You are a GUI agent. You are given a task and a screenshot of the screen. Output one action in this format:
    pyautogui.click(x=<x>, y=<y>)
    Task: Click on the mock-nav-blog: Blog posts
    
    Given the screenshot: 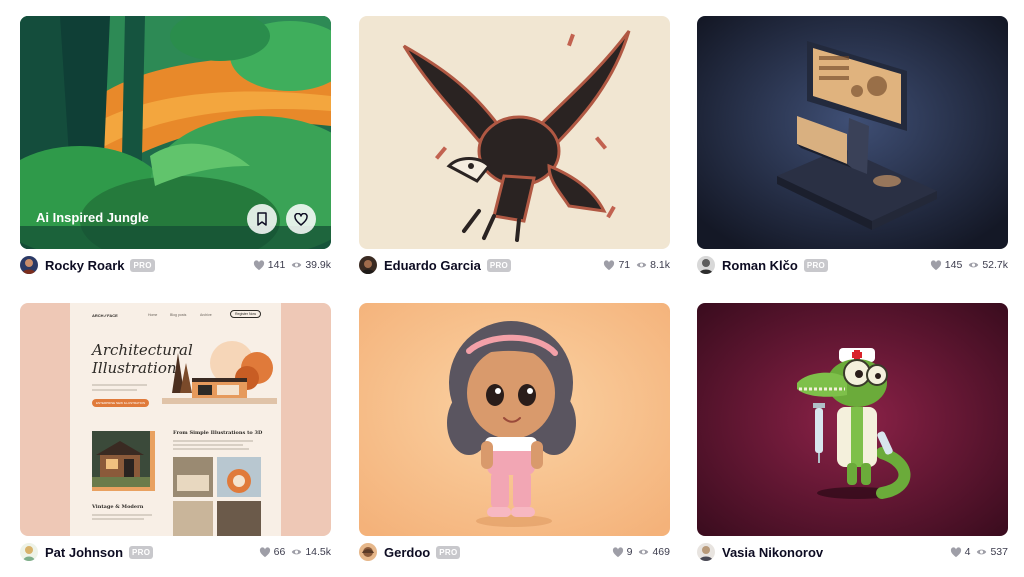 What is the action you would take?
    pyautogui.click(x=178, y=315)
    